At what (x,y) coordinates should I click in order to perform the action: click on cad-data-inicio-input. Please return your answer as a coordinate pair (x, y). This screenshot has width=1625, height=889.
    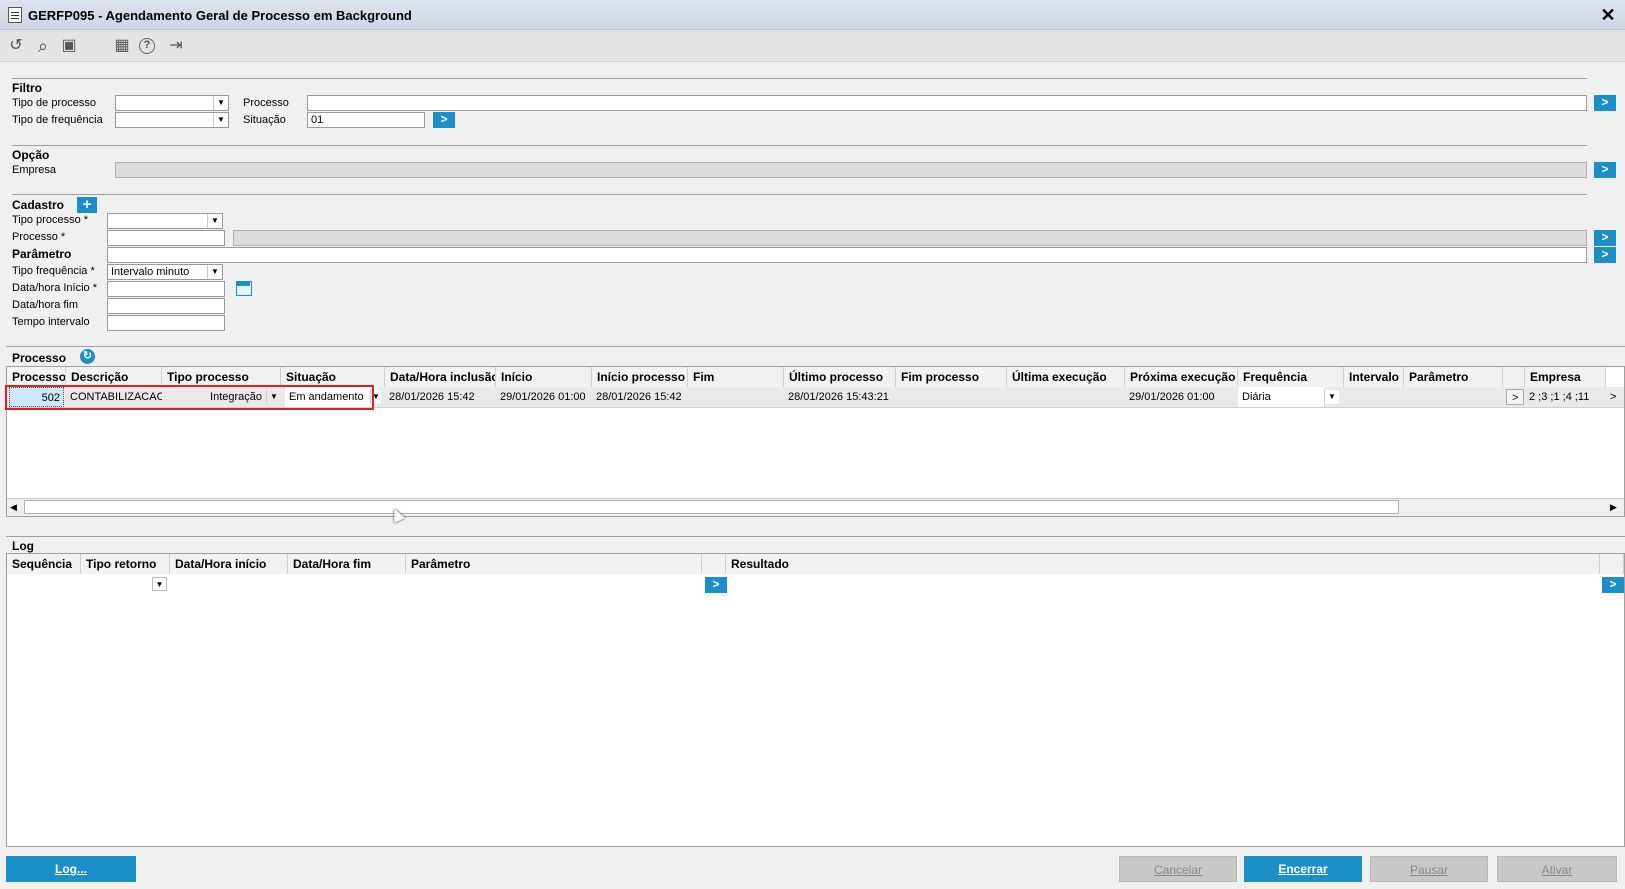
    Looking at the image, I should click on (166, 289).